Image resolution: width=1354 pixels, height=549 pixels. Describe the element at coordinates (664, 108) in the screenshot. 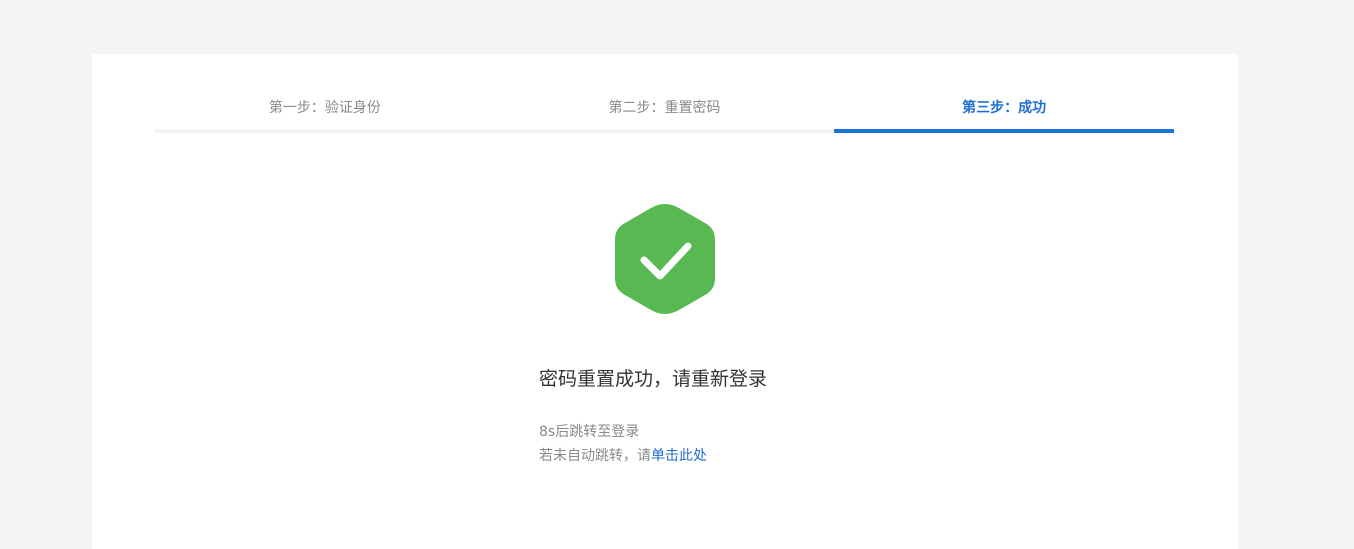

I see `step-label: 第二步：重置密码` at that location.